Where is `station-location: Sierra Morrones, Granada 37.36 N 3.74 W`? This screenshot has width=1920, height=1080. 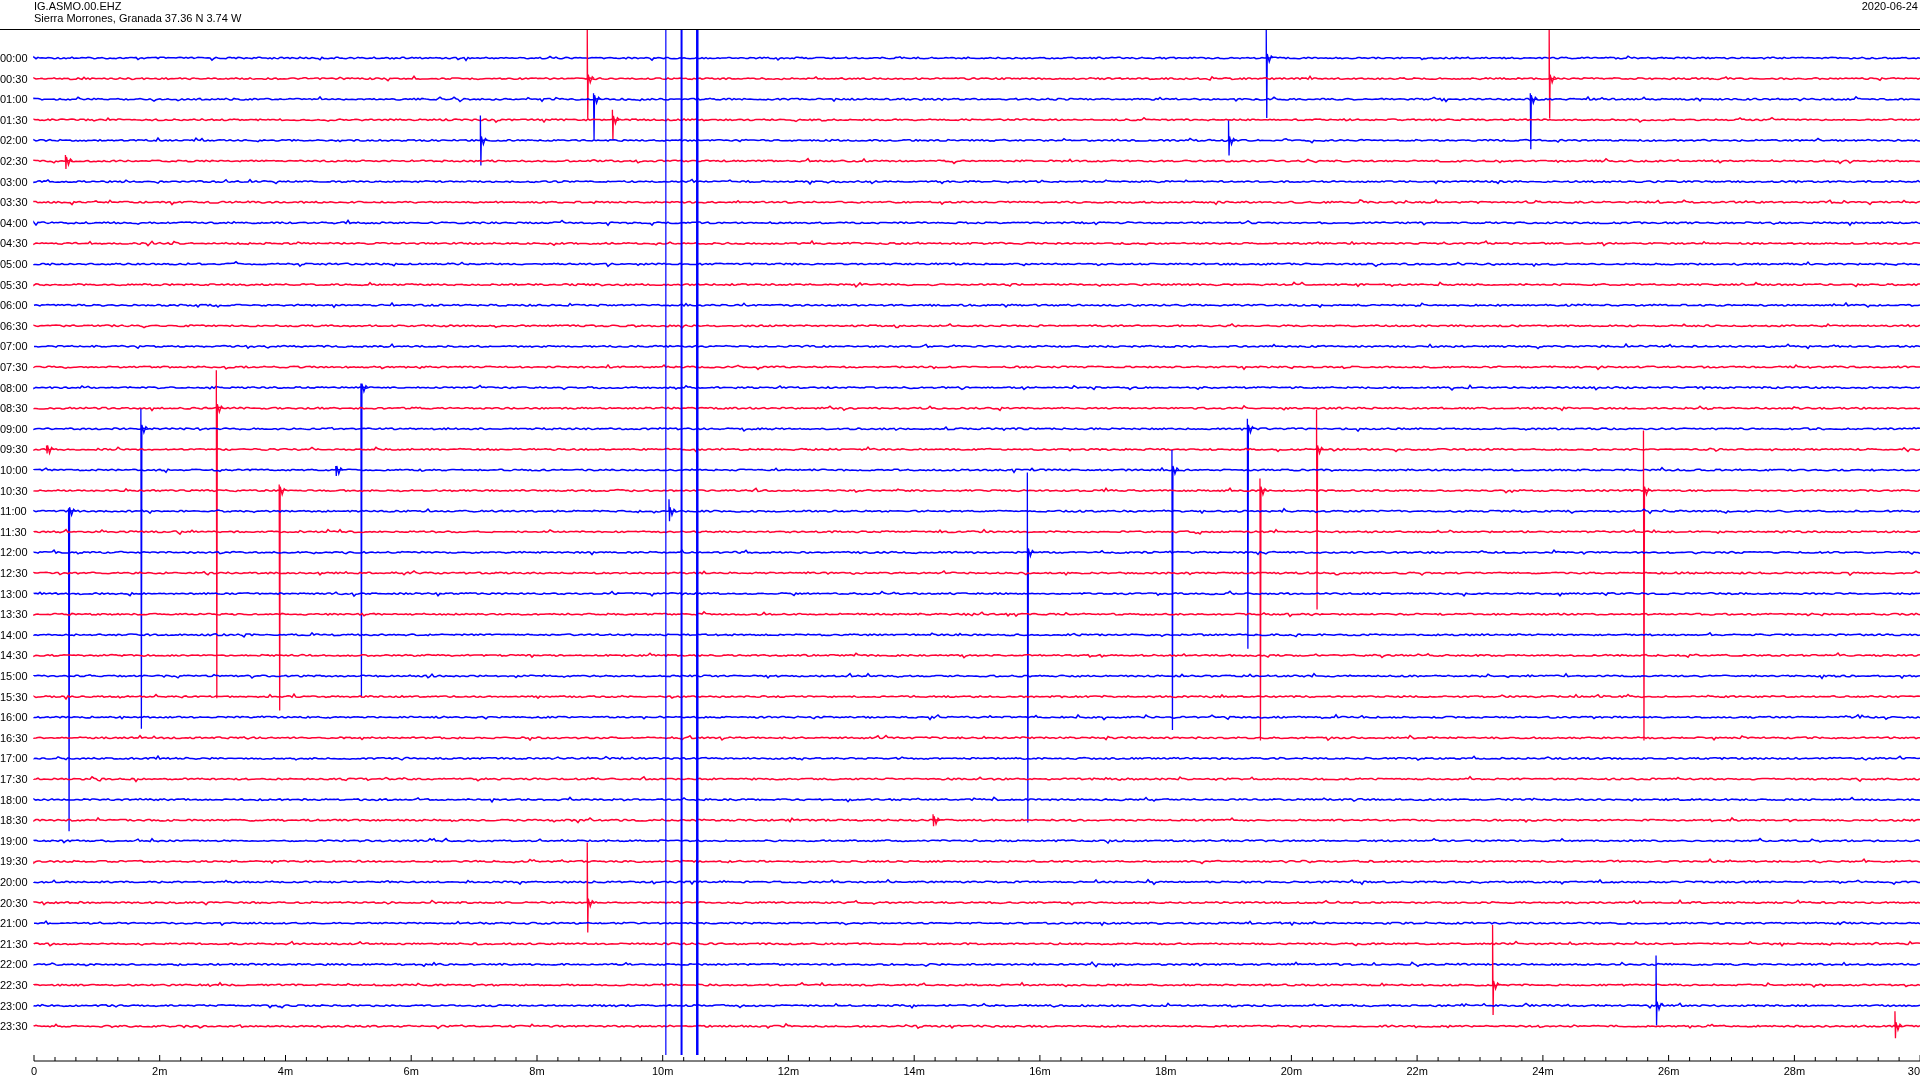 station-location: Sierra Morrones, Granada 37.36 N 3.74 W is located at coordinates (138, 18).